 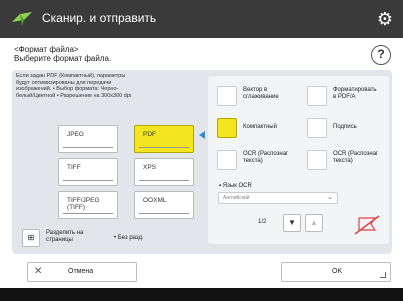 What do you see at coordinates (292, 223) in the screenshot?
I see `page-down-button: ▼` at bounding box center [292, 223].